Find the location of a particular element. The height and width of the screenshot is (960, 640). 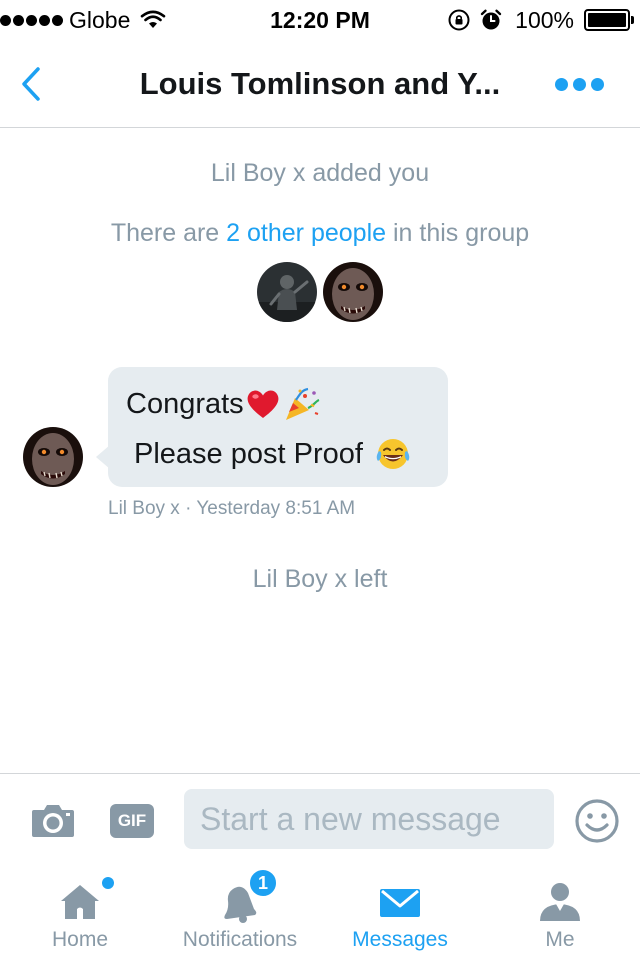

tab-me: Me is located at coordinates (560, 912).